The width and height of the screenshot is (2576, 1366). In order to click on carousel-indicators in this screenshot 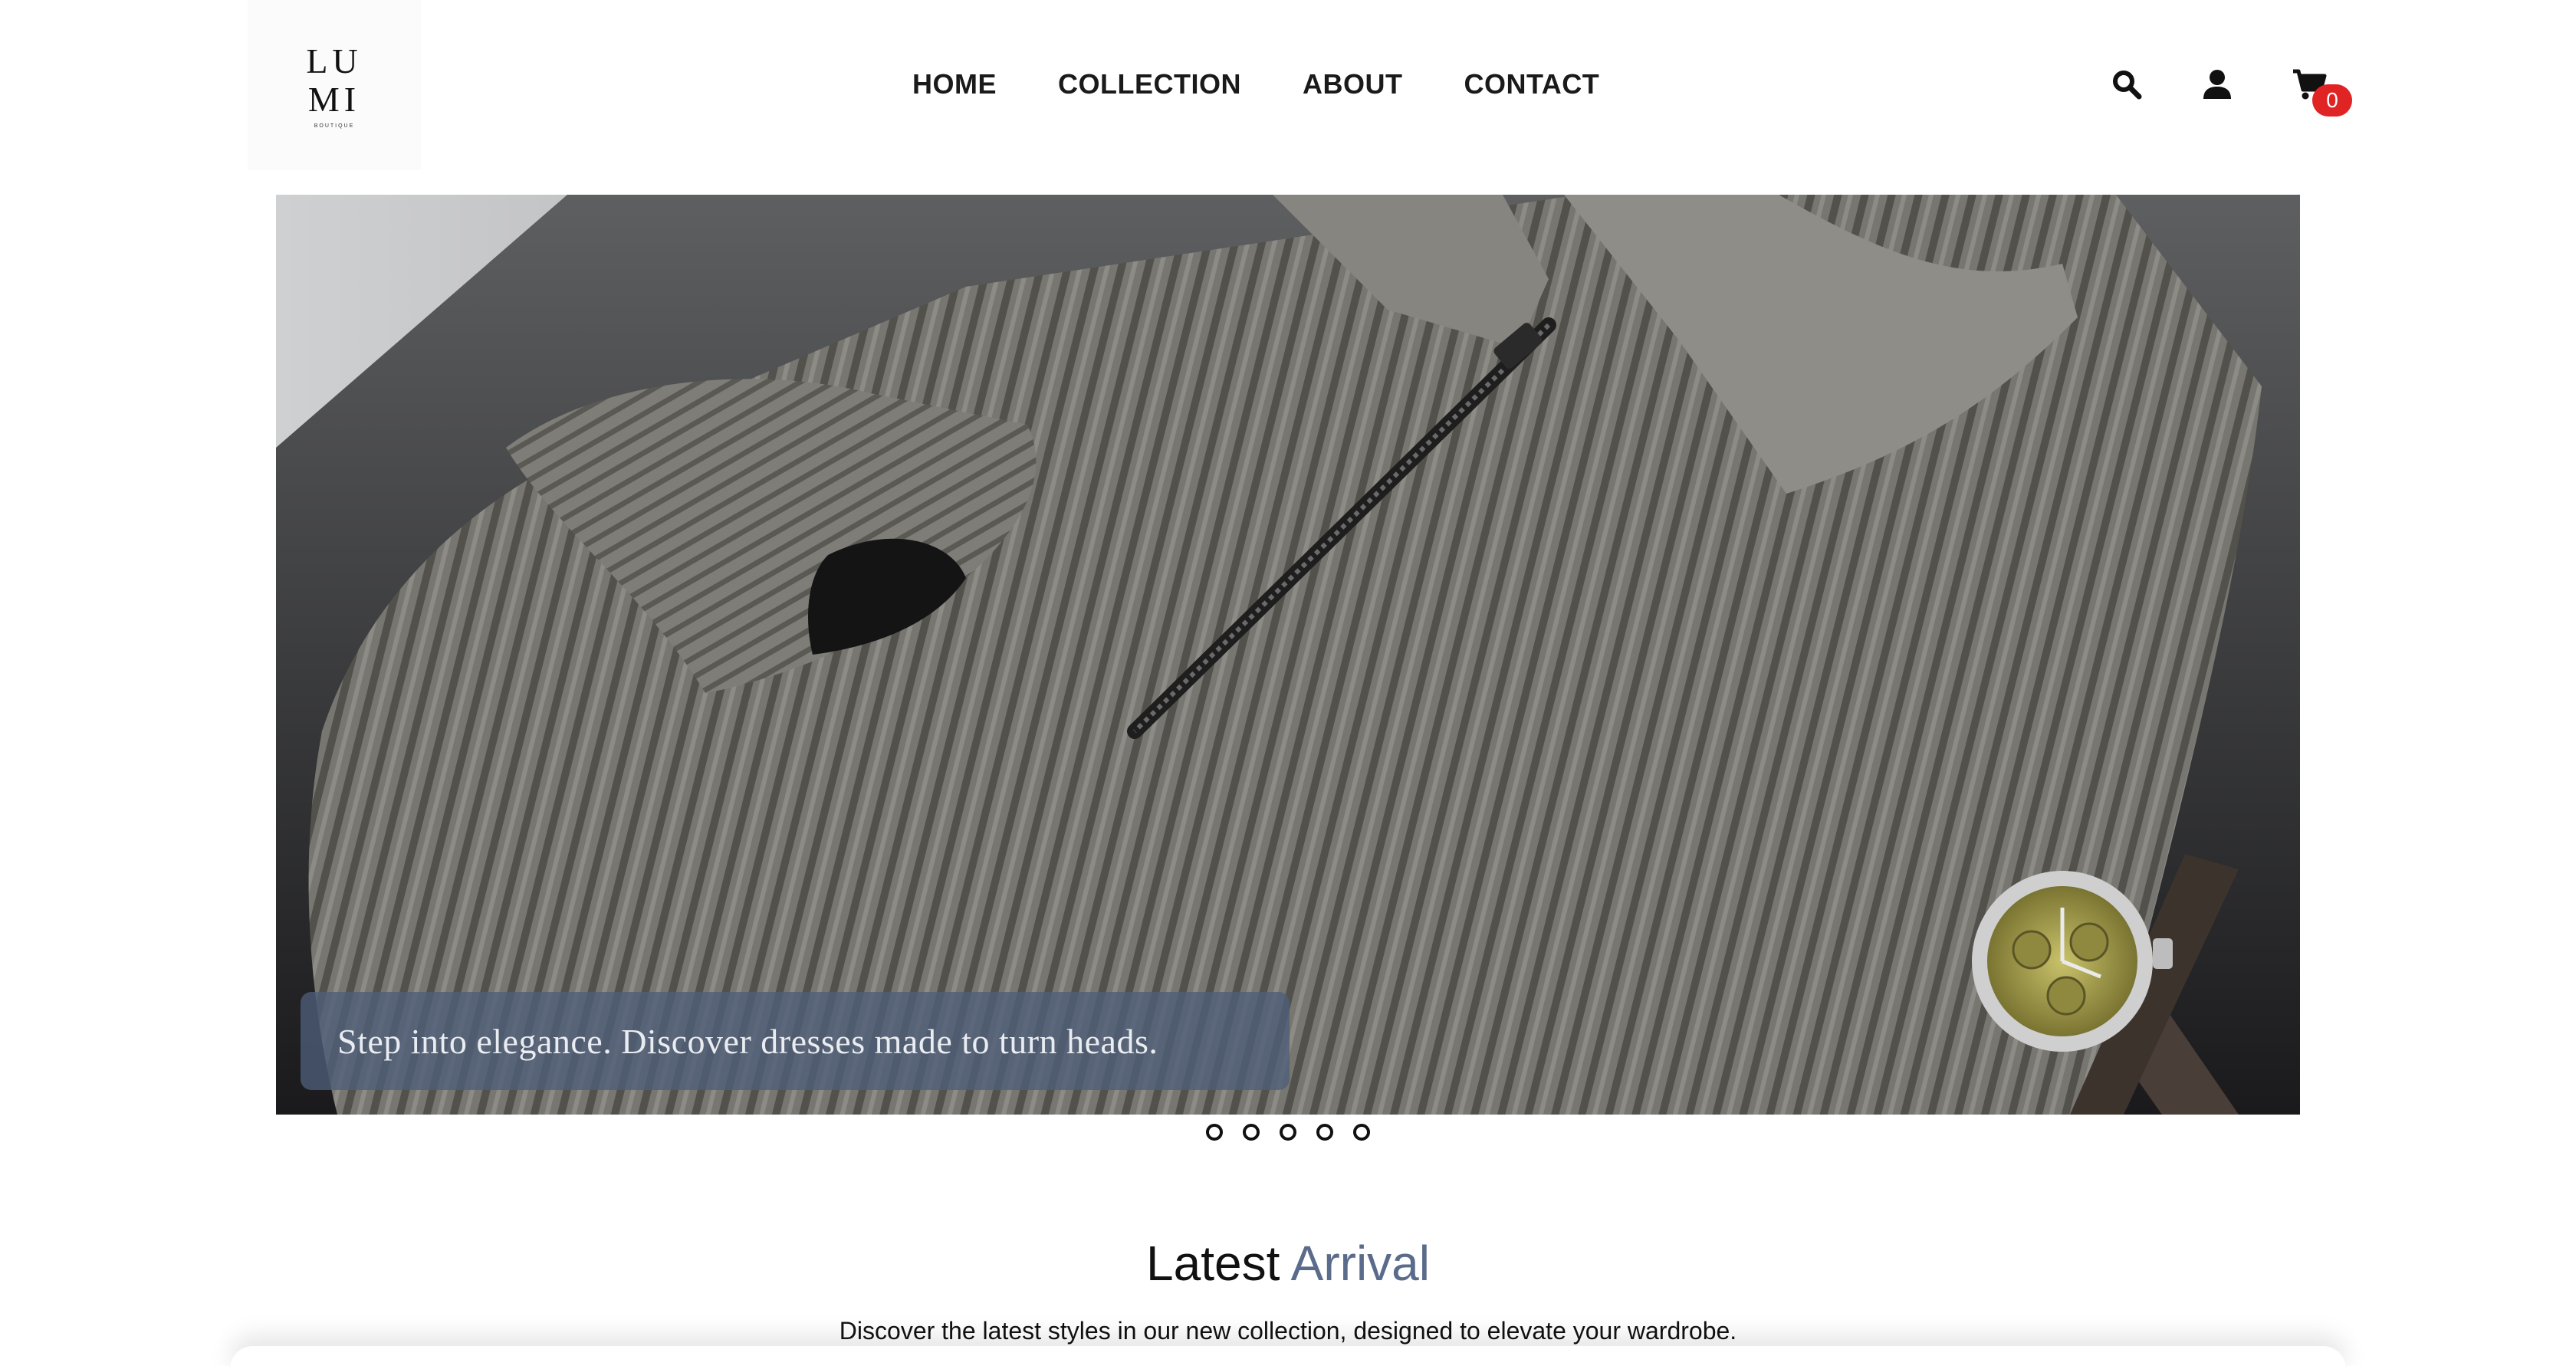, I will do `click(1288, 1133)`.